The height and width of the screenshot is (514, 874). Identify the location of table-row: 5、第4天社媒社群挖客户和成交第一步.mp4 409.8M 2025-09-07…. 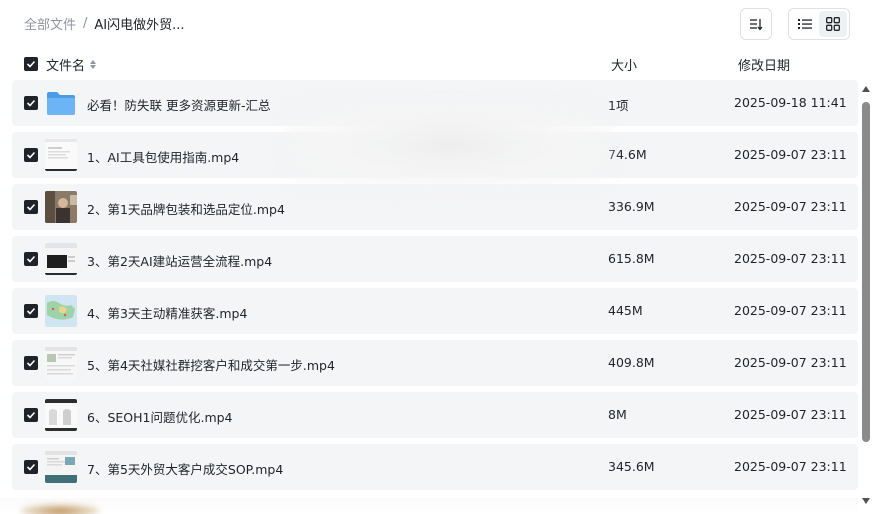
(435, 363).